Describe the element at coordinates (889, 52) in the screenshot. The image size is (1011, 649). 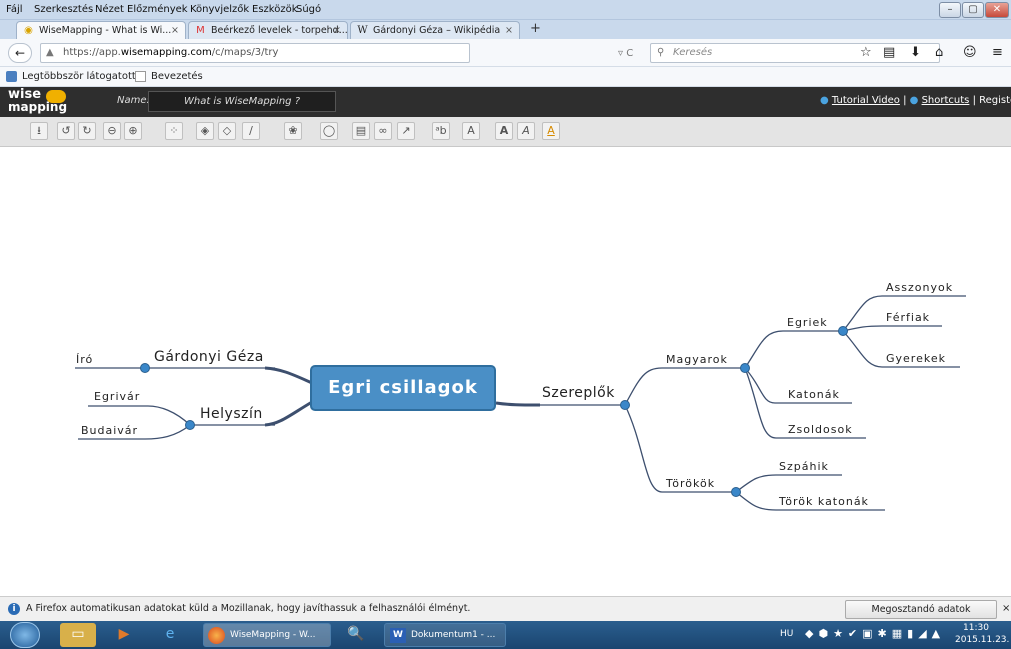
I see `reading-list-icon: ▤` at that location.